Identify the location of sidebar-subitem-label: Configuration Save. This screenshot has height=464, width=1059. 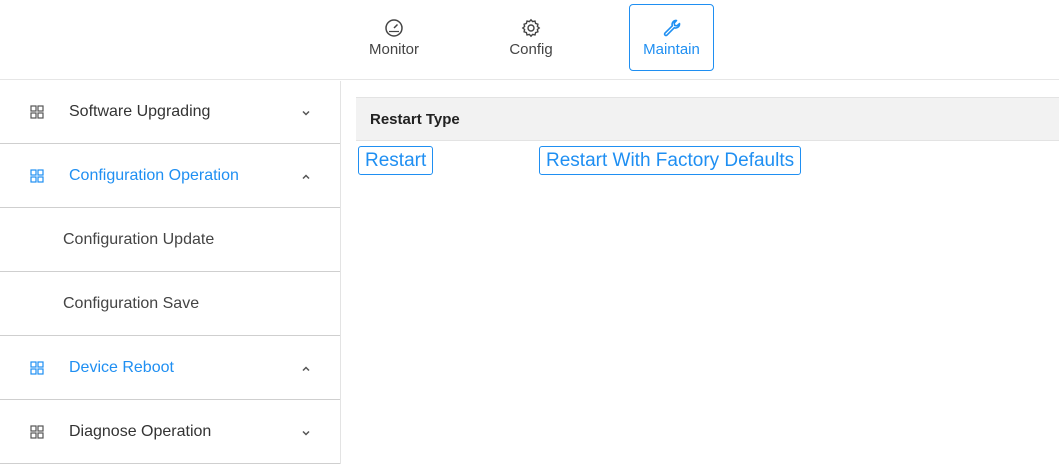
(131, 303).